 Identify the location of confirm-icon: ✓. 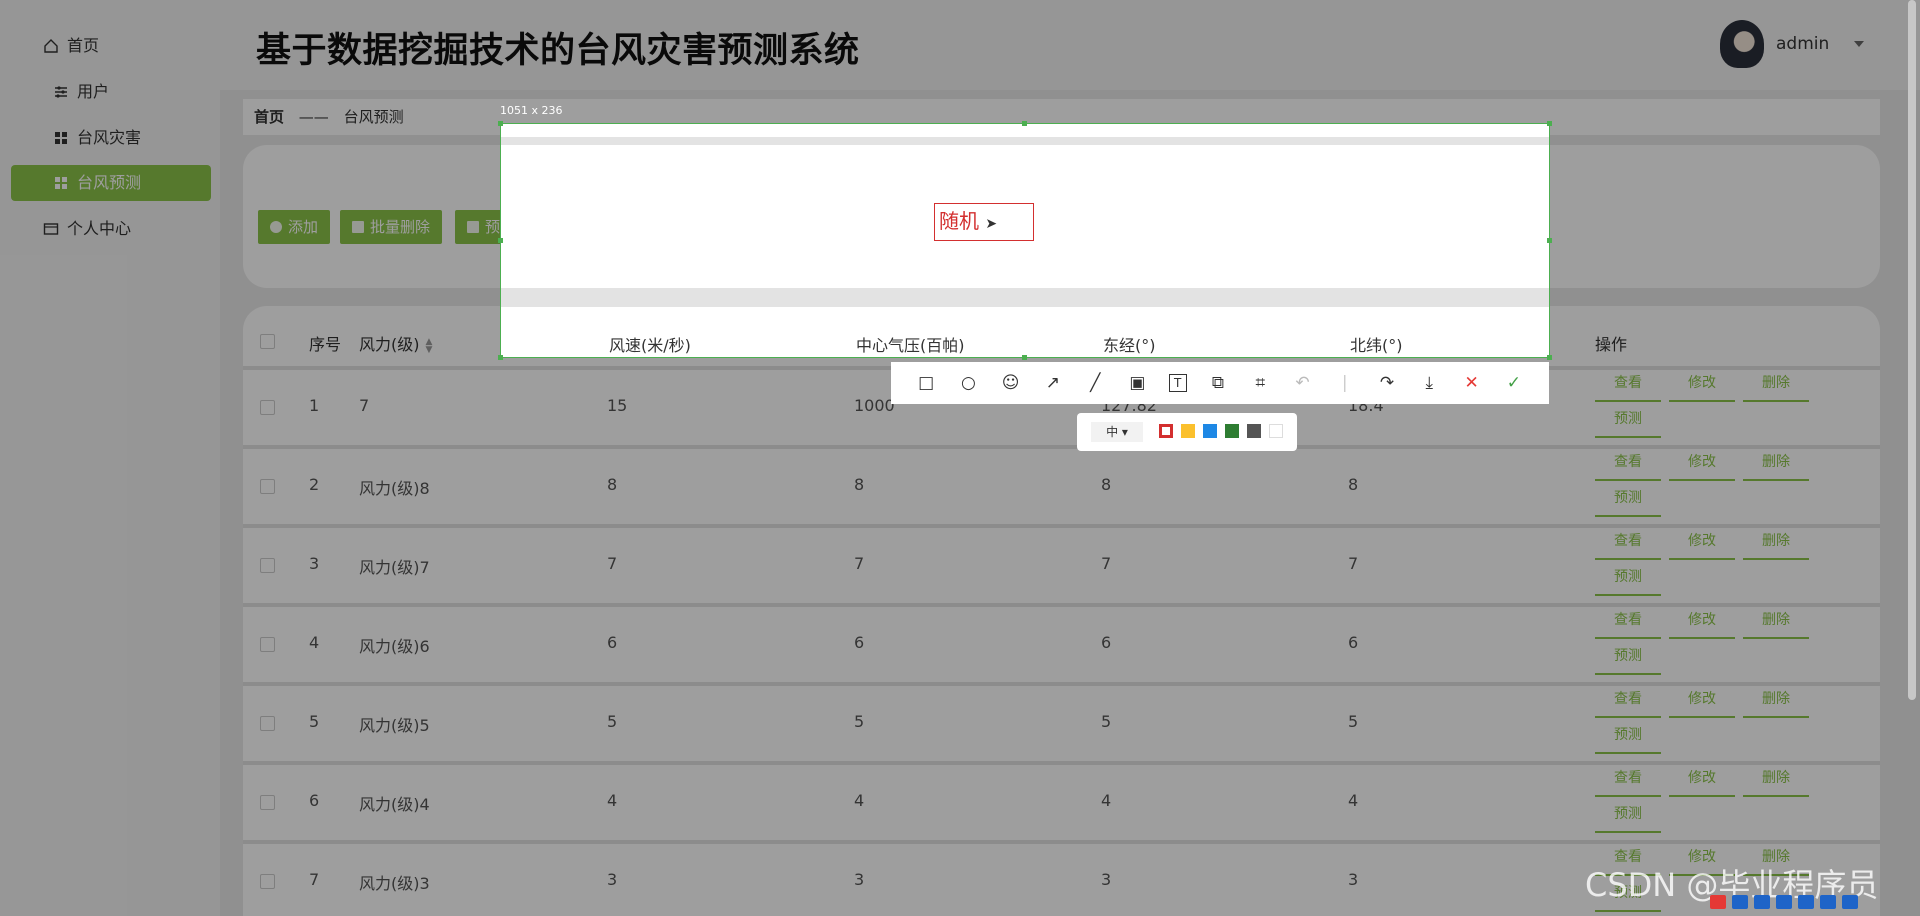
(1514, 383).